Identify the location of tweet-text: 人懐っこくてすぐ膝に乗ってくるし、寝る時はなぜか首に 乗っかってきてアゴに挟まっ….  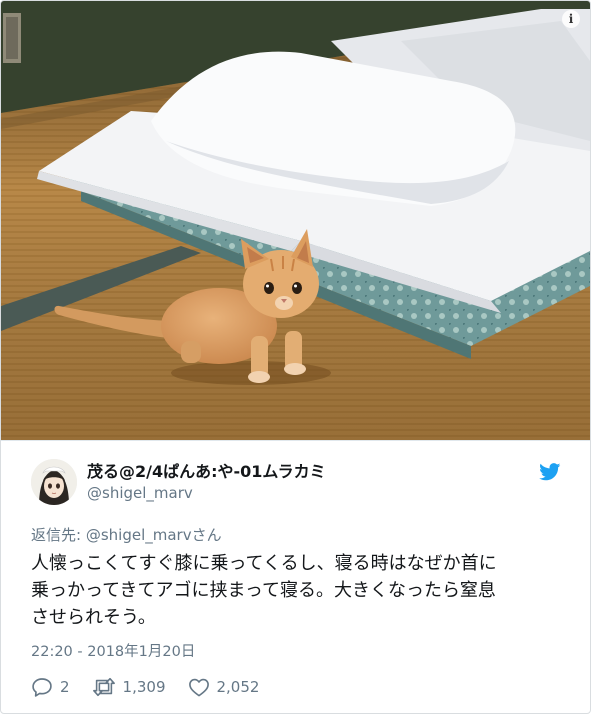
(301, 590).